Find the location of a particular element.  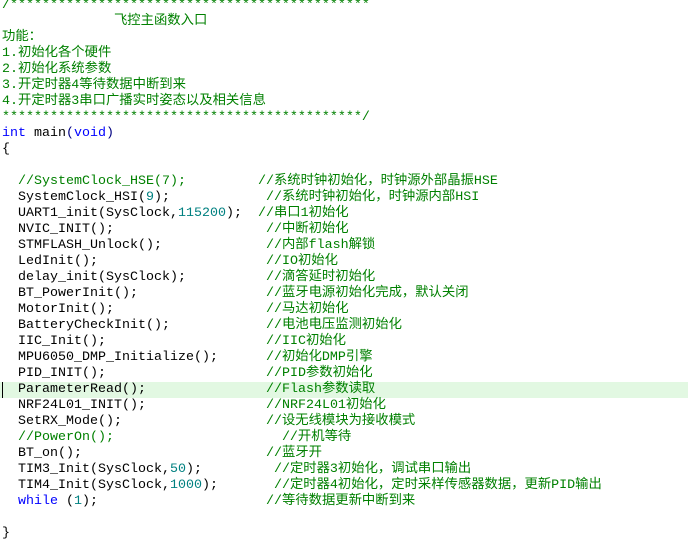

code-line: SetRX_Mode(); //设无线模块为接收模式 is located at coordinates (344, 422).